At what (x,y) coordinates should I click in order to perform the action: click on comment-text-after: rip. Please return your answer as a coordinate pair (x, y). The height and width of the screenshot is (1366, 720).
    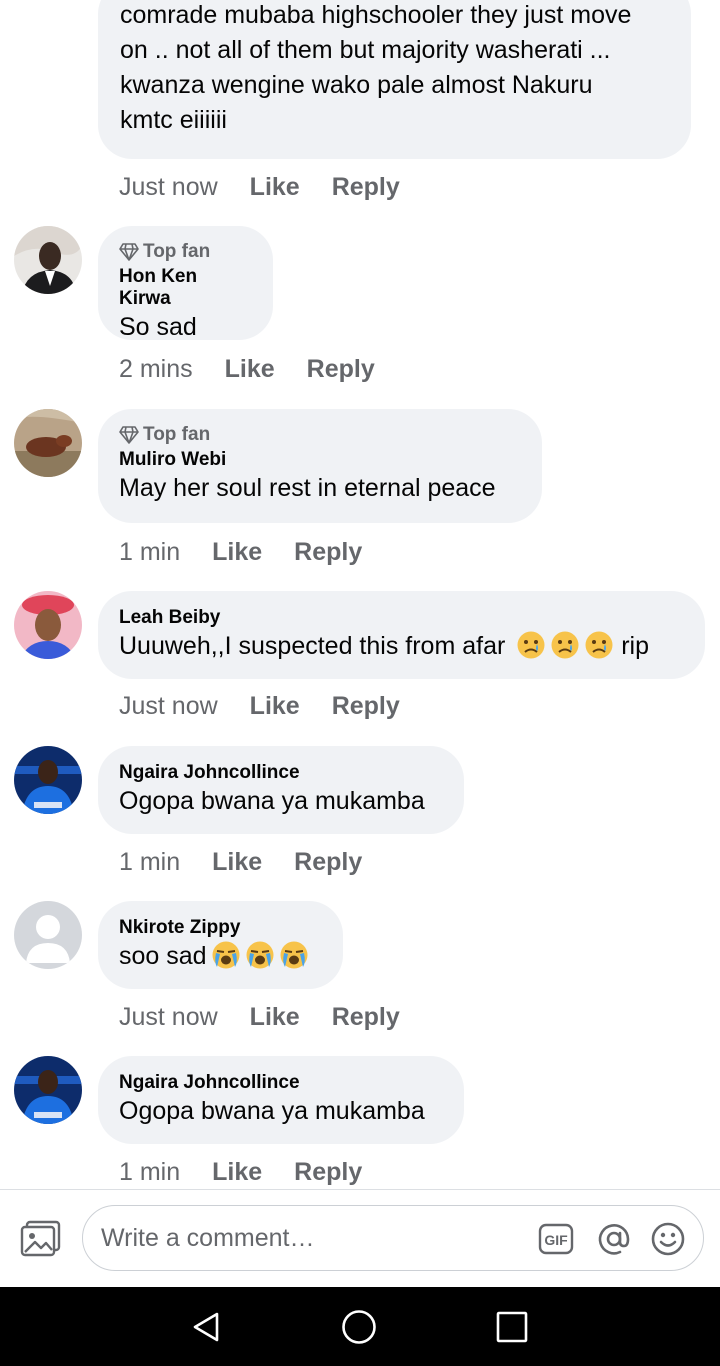
    Looking at the image, I should click on (635, 646).